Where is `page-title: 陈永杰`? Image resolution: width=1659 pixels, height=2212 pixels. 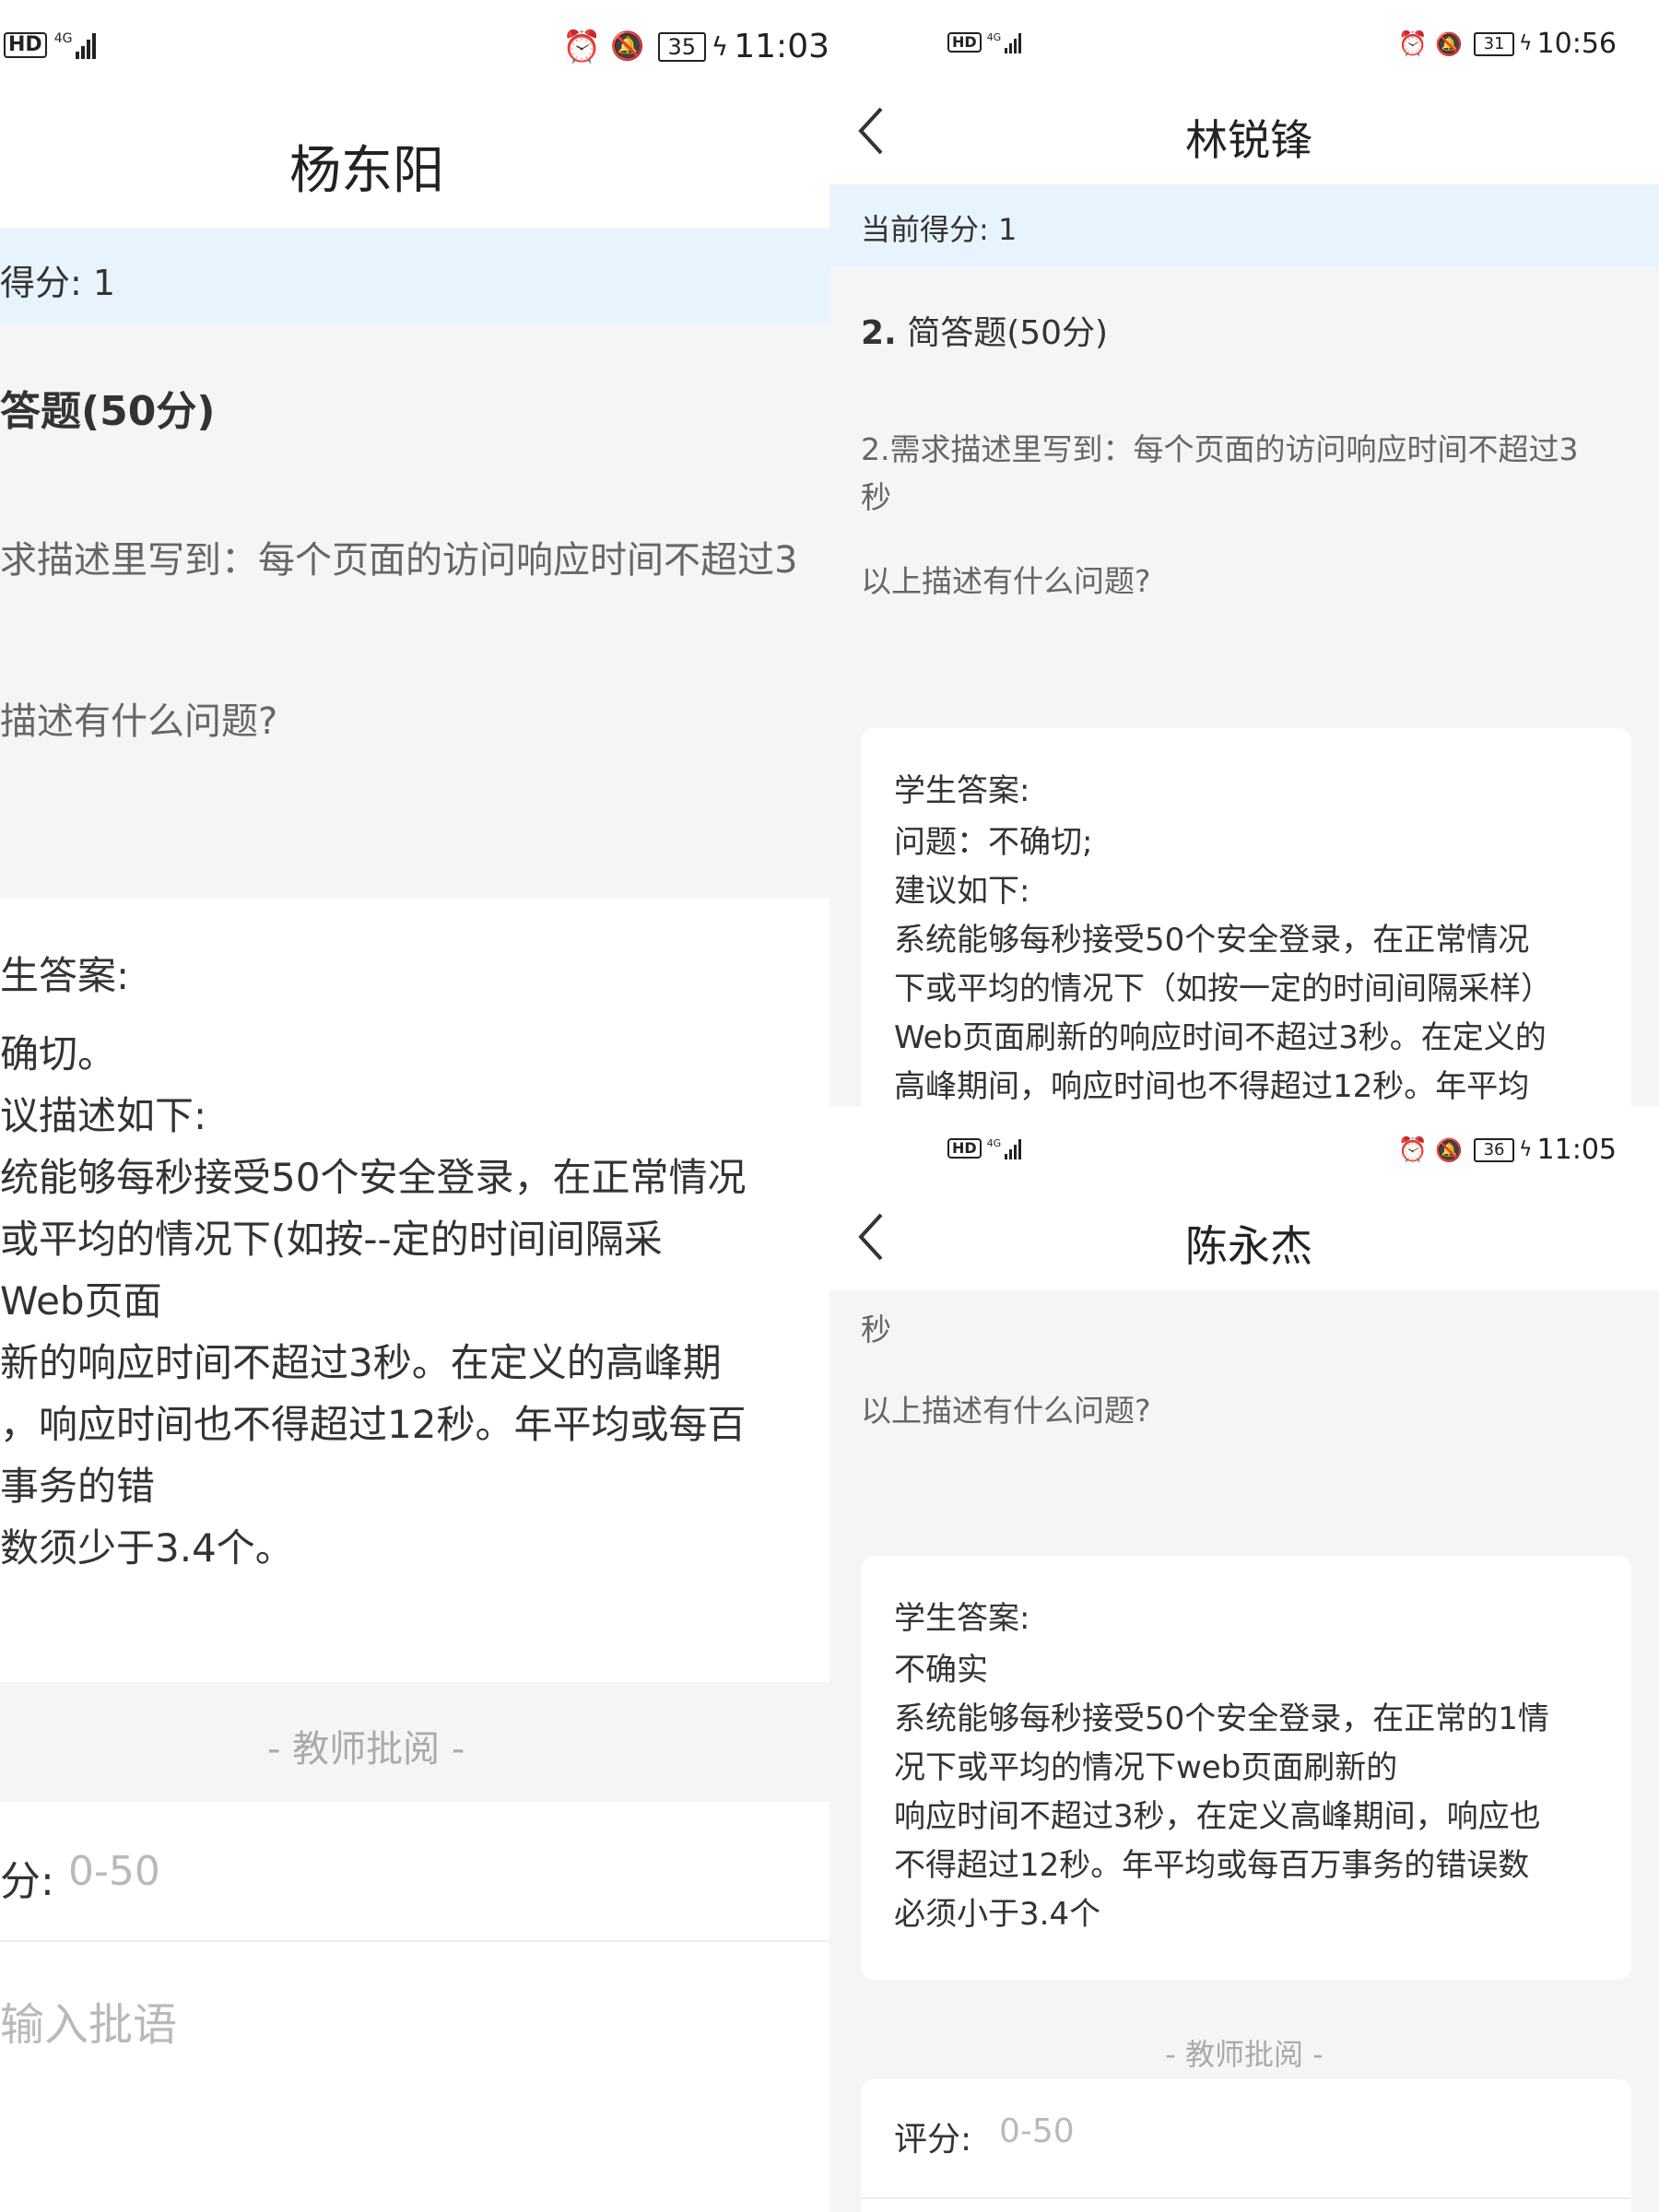
page-title: 陈永杰 is located at coordinates (1248, 1246).